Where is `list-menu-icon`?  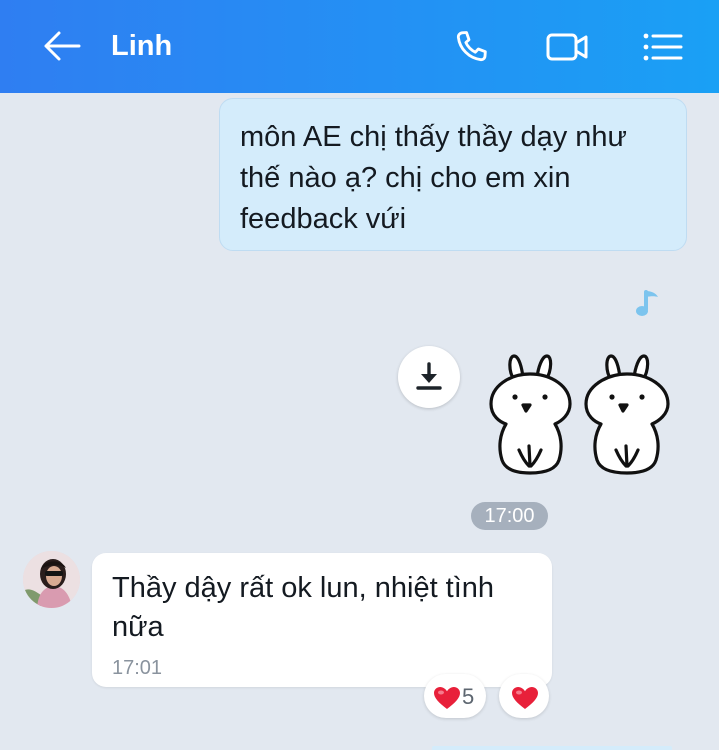 list-menu-icon is located at coordinates (662, 47).